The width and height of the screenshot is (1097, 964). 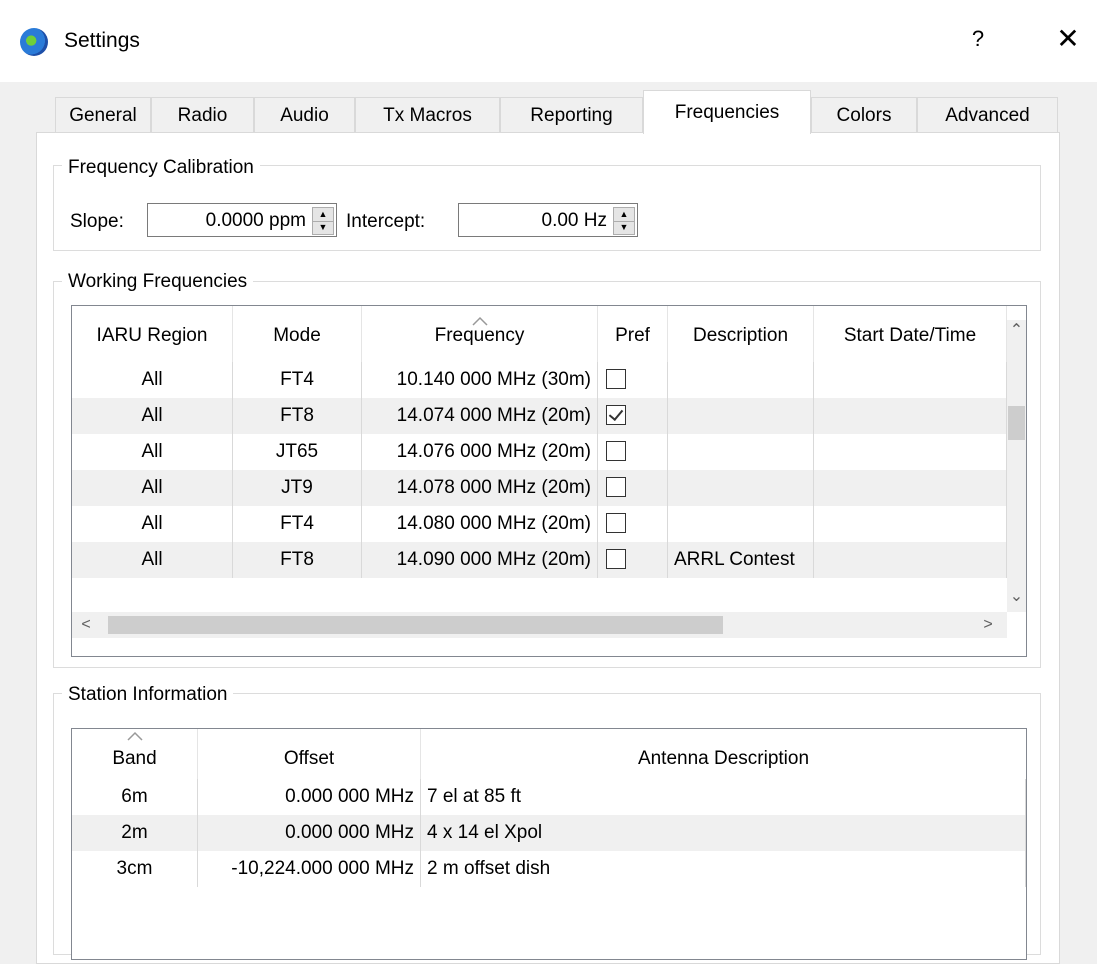 What do you see at coordinates (297, 452) in the screenshot?
I see `cell-mode: JT65` at bounding box center [297, 452].